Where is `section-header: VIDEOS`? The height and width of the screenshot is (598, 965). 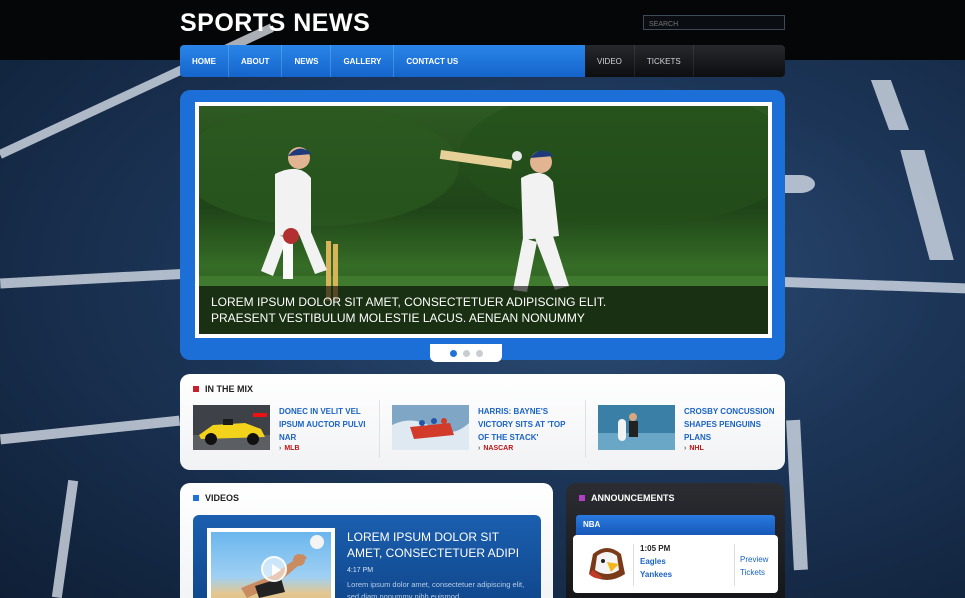
section-header: VIDEOS is located at coordinates (216, 498).